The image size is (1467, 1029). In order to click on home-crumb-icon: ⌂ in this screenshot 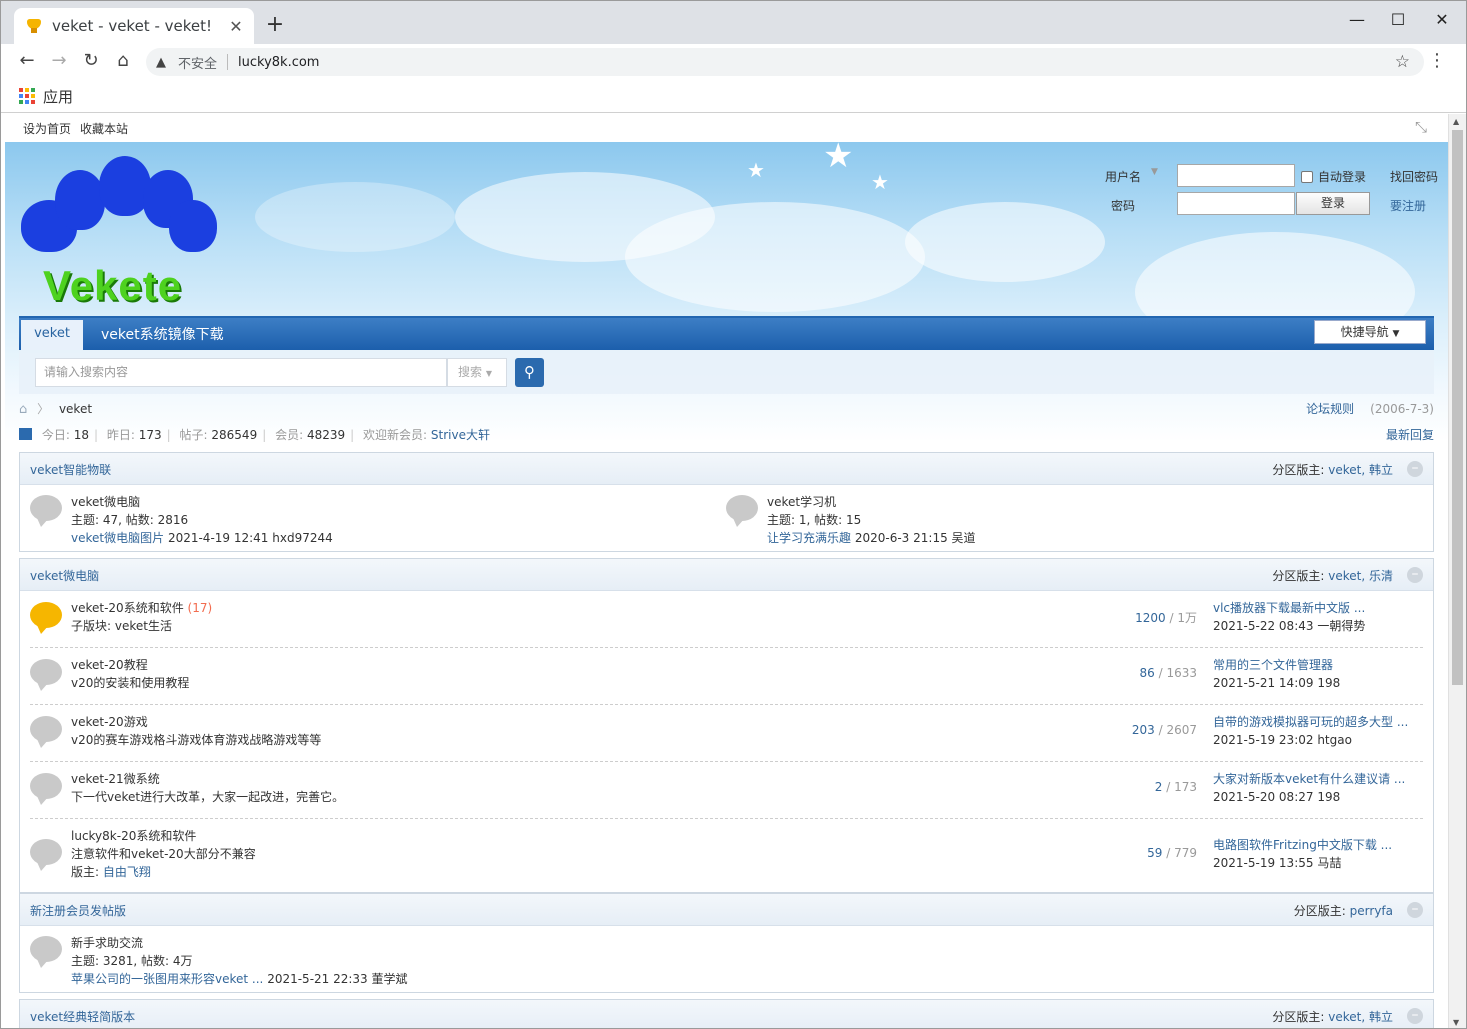, I will do `click(23, 409)`.